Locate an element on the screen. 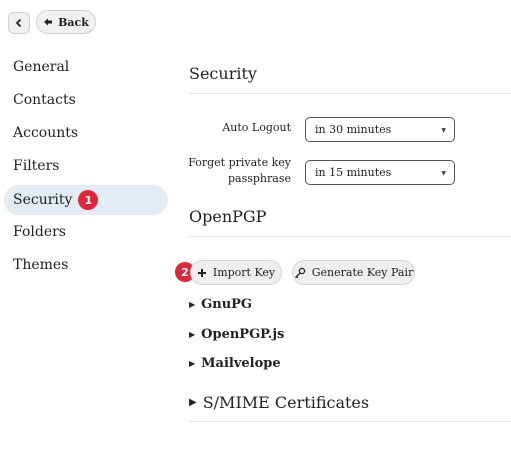  auto-logout-label: Auto Logout is located at coordinates (256, 127).